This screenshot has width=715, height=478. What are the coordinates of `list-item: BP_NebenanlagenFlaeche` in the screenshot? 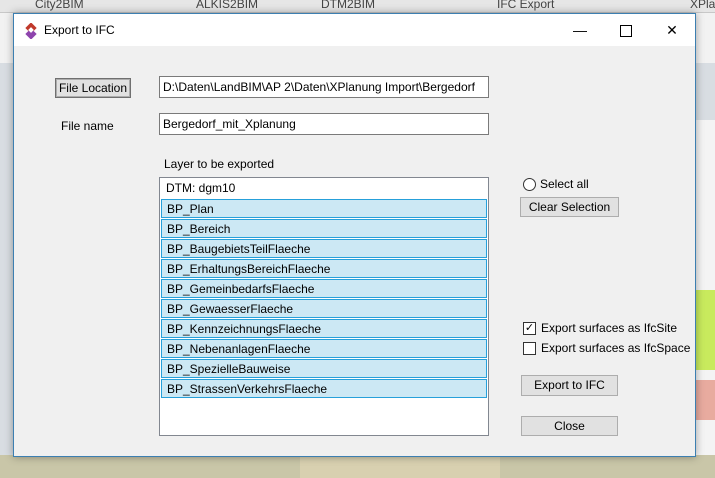 It's located at (324, 348).